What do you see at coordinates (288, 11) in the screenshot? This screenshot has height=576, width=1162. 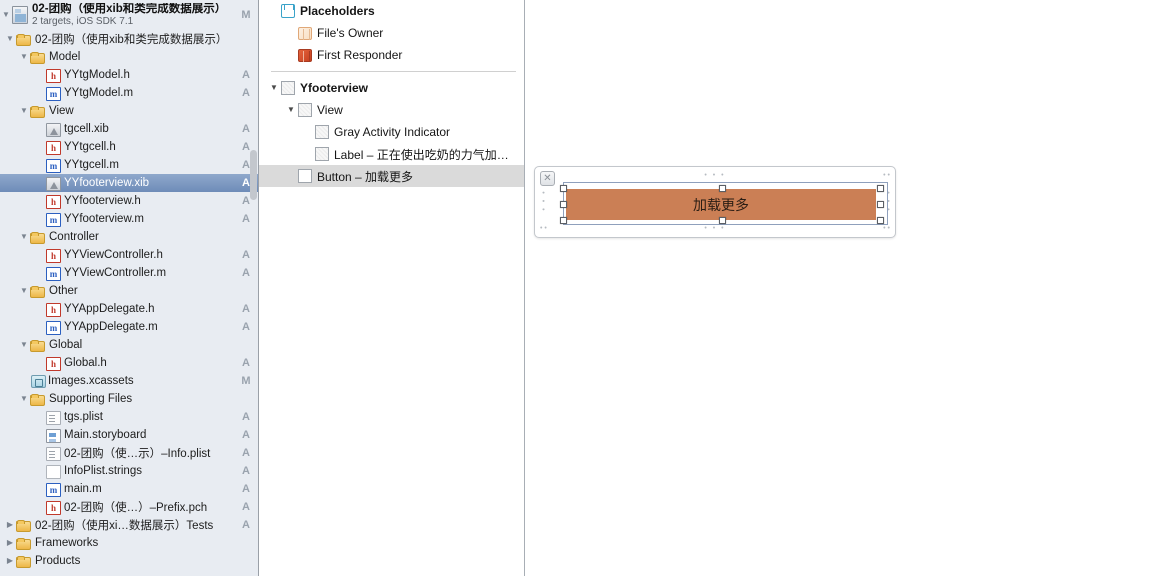 I see `placeholders-cube-icon` at bounding box center [288, 11].